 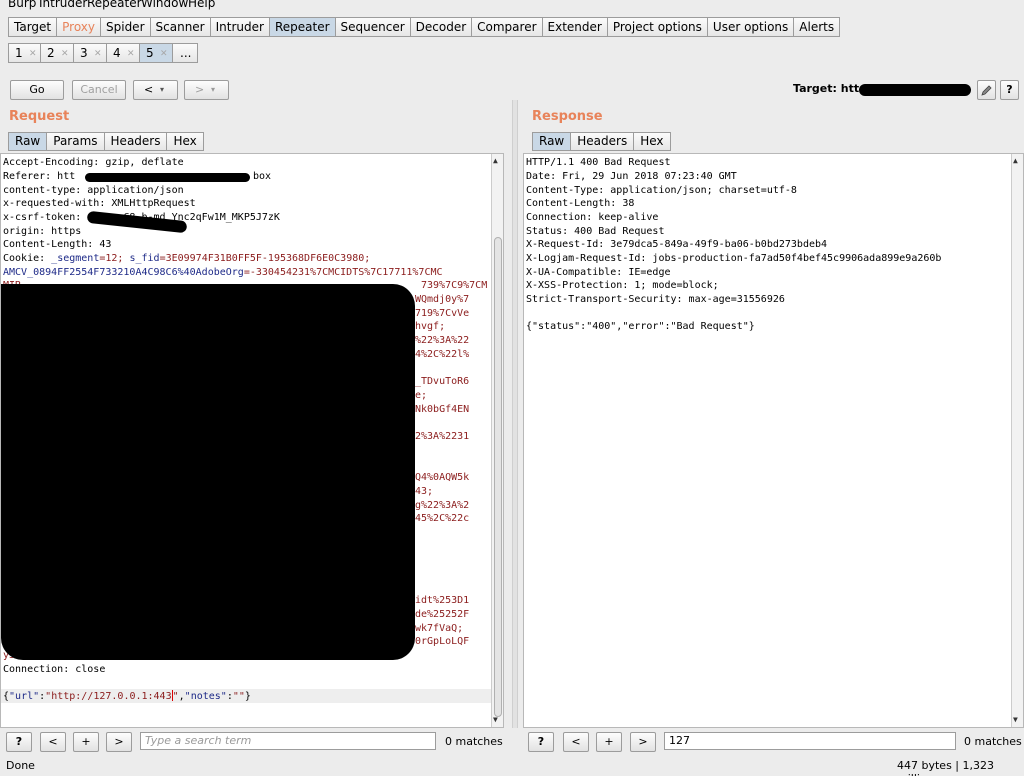 What do you see at coordinates (79, 27) in the screenshot?
I see `tab-proxy: Proxy` at bounding box center [79, 27].